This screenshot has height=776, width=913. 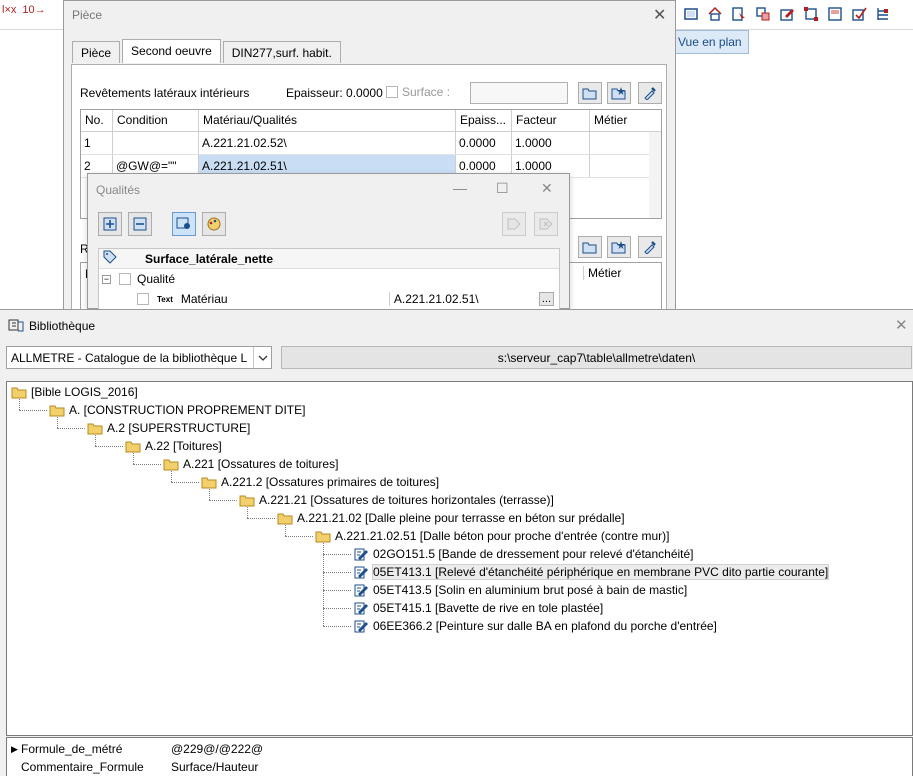 What do you see at coordinates (156, 120) in the screenshot?
I see `col-condition: Condition` at bounding box center [156, 120].